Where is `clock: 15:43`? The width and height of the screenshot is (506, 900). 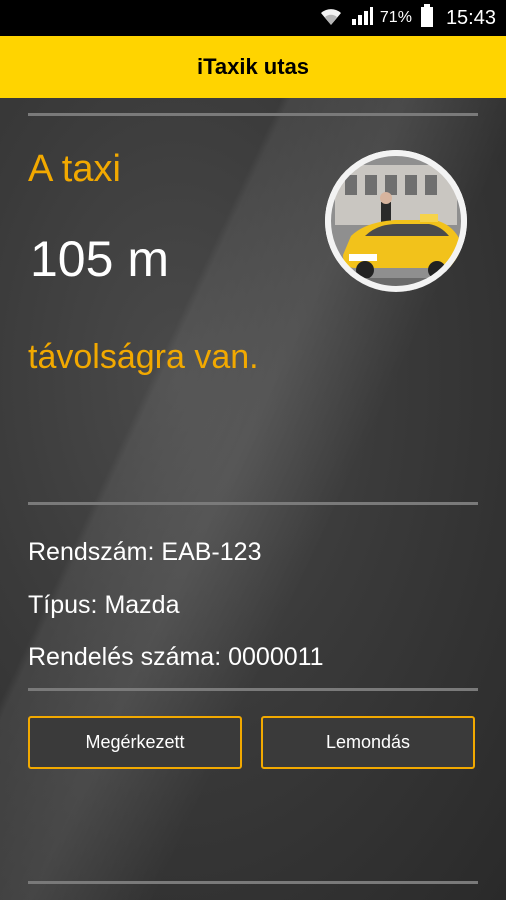 clock: 15:43 is located at coordinates (470, 17).